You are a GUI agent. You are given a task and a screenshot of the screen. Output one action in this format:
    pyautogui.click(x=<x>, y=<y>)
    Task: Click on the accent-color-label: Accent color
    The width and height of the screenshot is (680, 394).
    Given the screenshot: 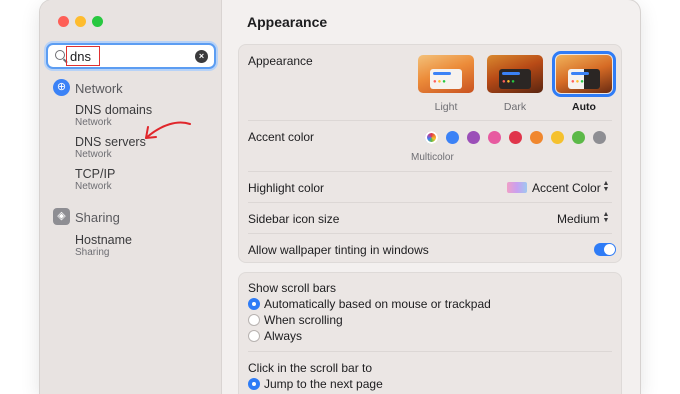 What is the action you would take?
    pyautogui.click(x=281, y=137)
    